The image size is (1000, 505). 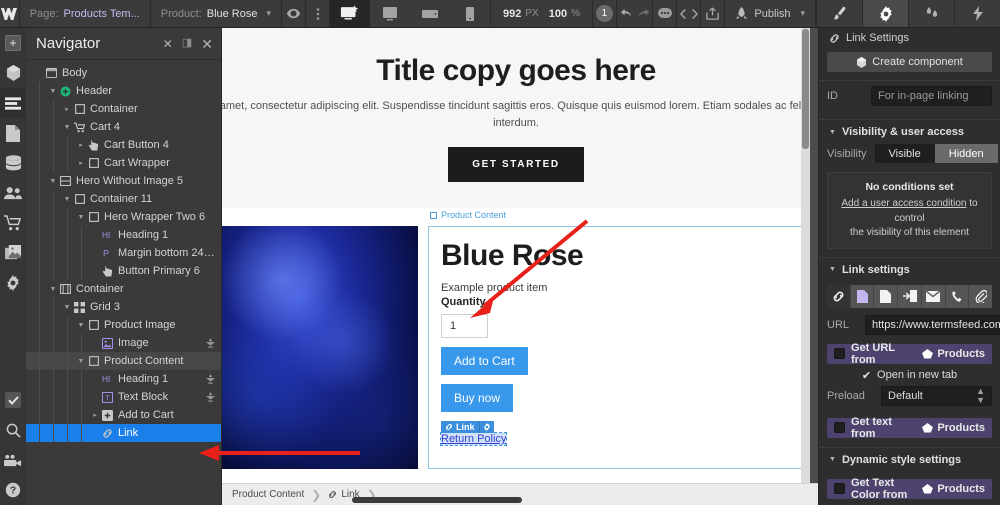 What do you see at coordinates (13, 460) in the screenshot?
I see `video-tutorials-button` at bounding box center [13, 460].